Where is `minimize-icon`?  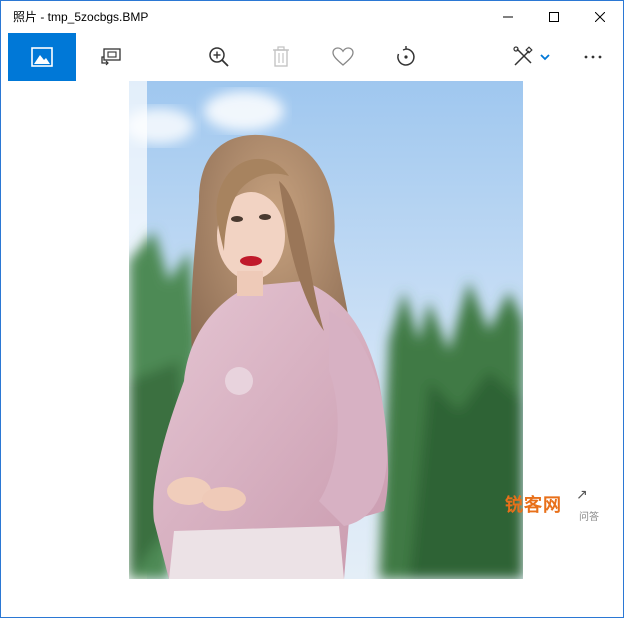 minimize-icon is located at coordinates (508, 17).